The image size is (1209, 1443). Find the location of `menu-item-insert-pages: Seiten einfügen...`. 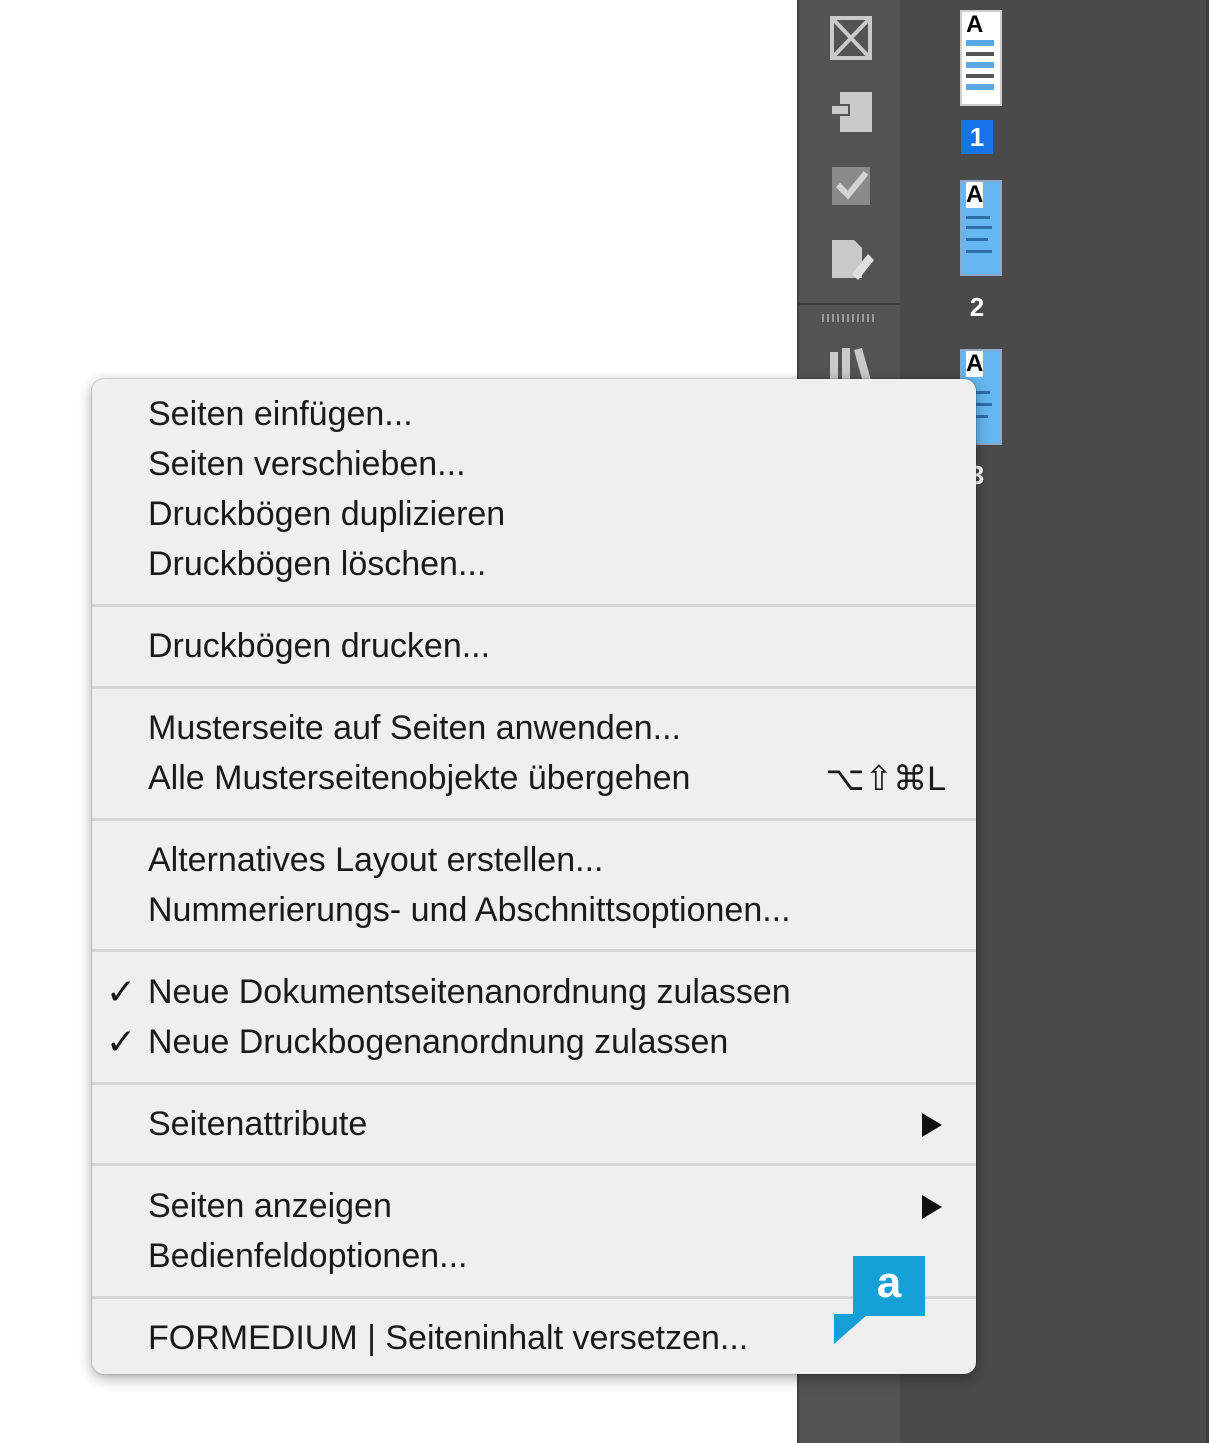

menu-item-insert-pages: Seiten einfügen... is located at coordinates (534, 414).